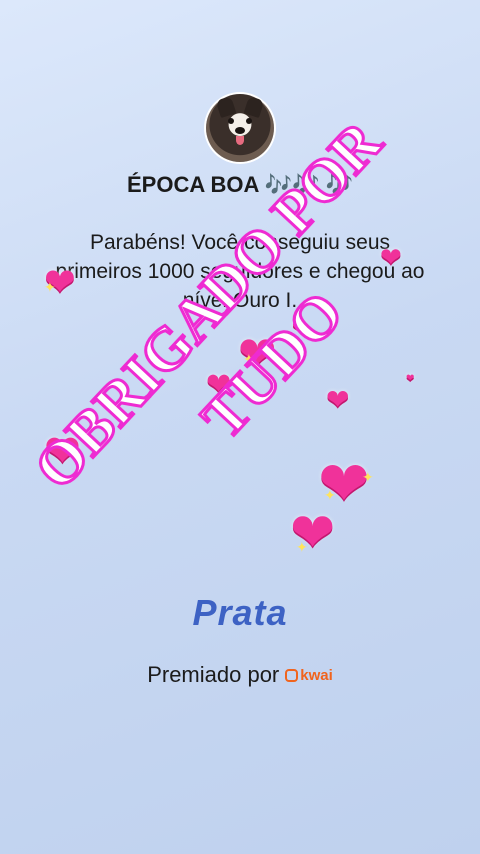 The image size is (480, 854). I want to click on dog-ear-left, so click(226, 107).